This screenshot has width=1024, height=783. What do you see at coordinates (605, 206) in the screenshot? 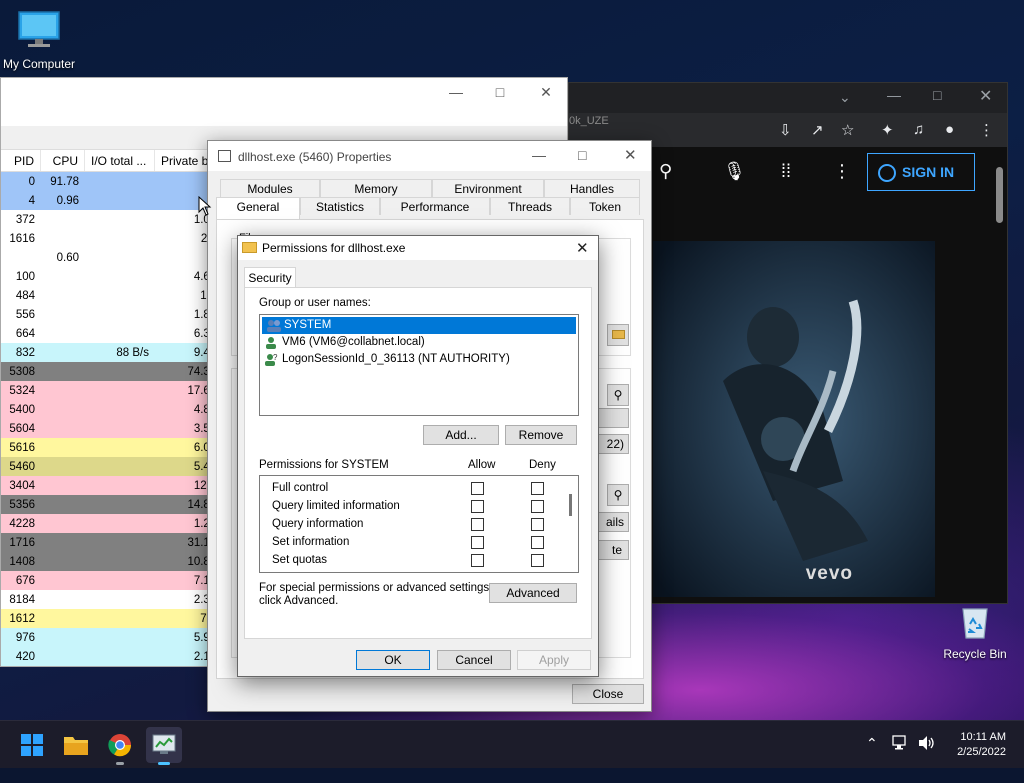
I see `tab-token: Token` at bounding box center [605, 206].